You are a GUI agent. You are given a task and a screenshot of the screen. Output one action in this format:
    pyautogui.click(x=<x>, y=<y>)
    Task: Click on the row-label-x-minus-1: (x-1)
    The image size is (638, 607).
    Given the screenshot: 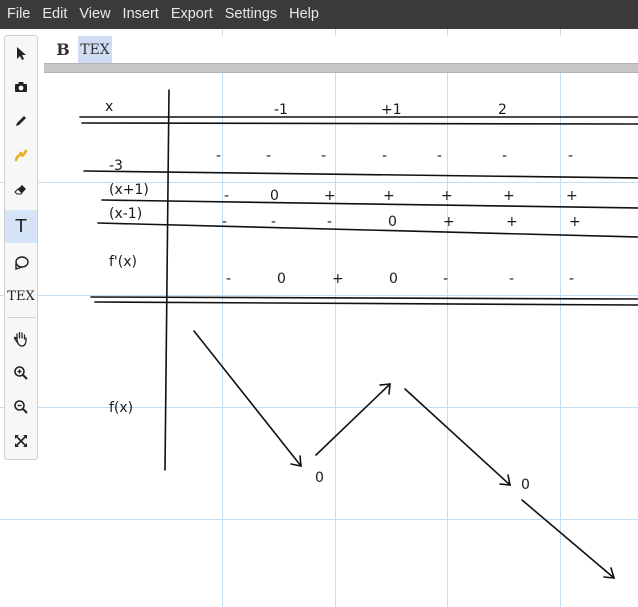 What is the action you would take?
    pyautogui.click(x=126, y=214)
    